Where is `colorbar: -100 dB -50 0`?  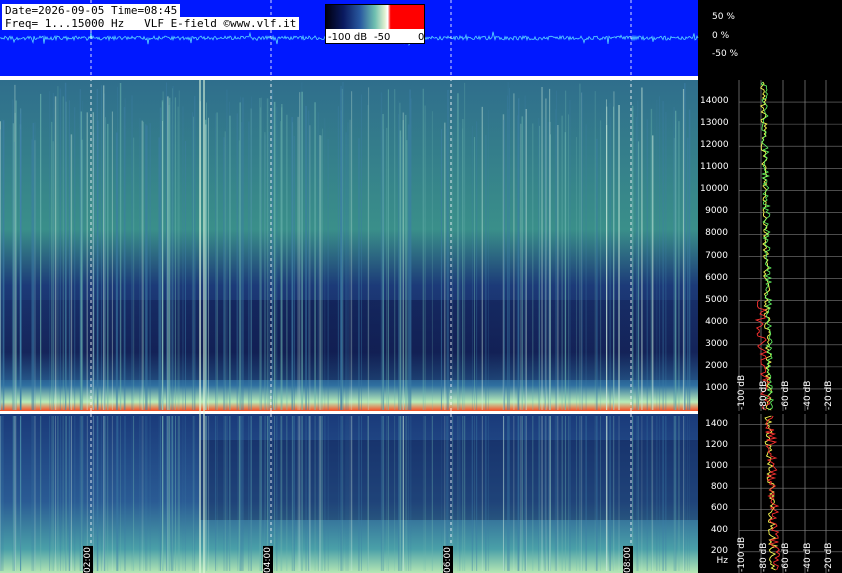 colorbar: -100 dB -50 0 is located at coordinates (375, 24).